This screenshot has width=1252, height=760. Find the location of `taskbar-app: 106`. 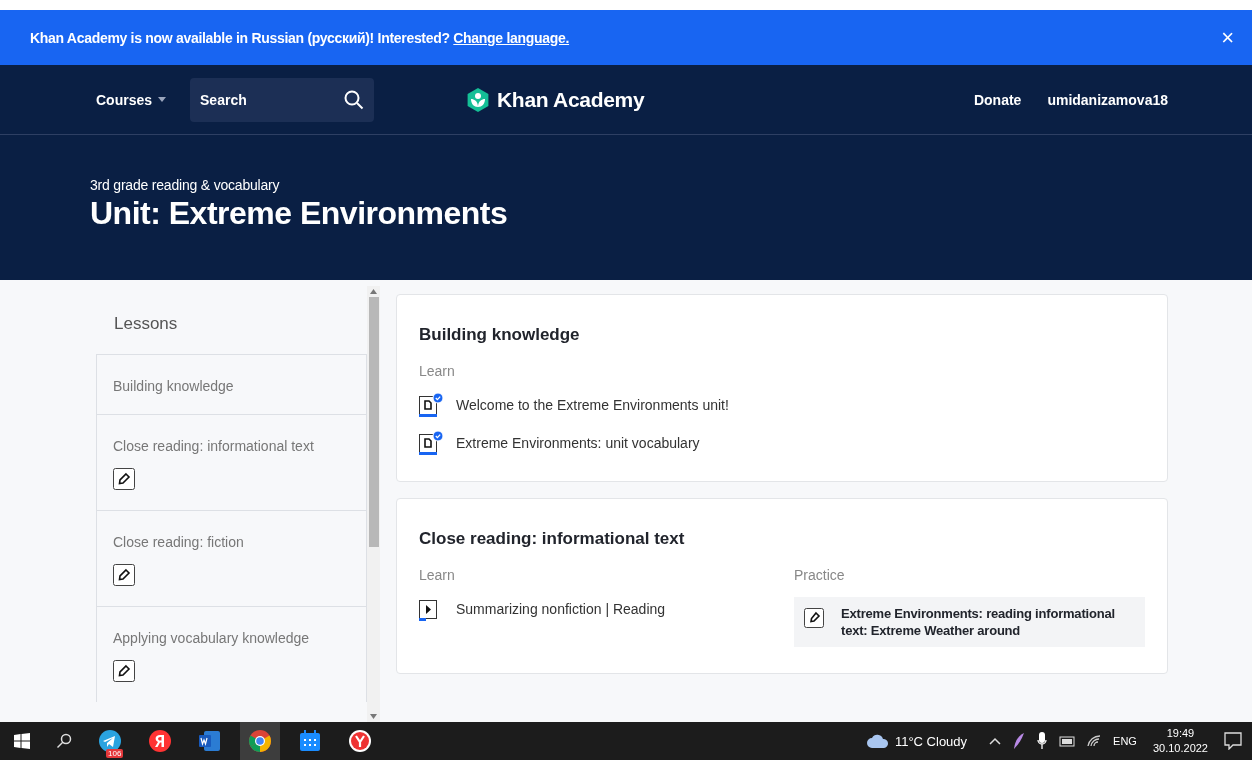

taskbar-app: 106 is located at coordinates (110, 741).